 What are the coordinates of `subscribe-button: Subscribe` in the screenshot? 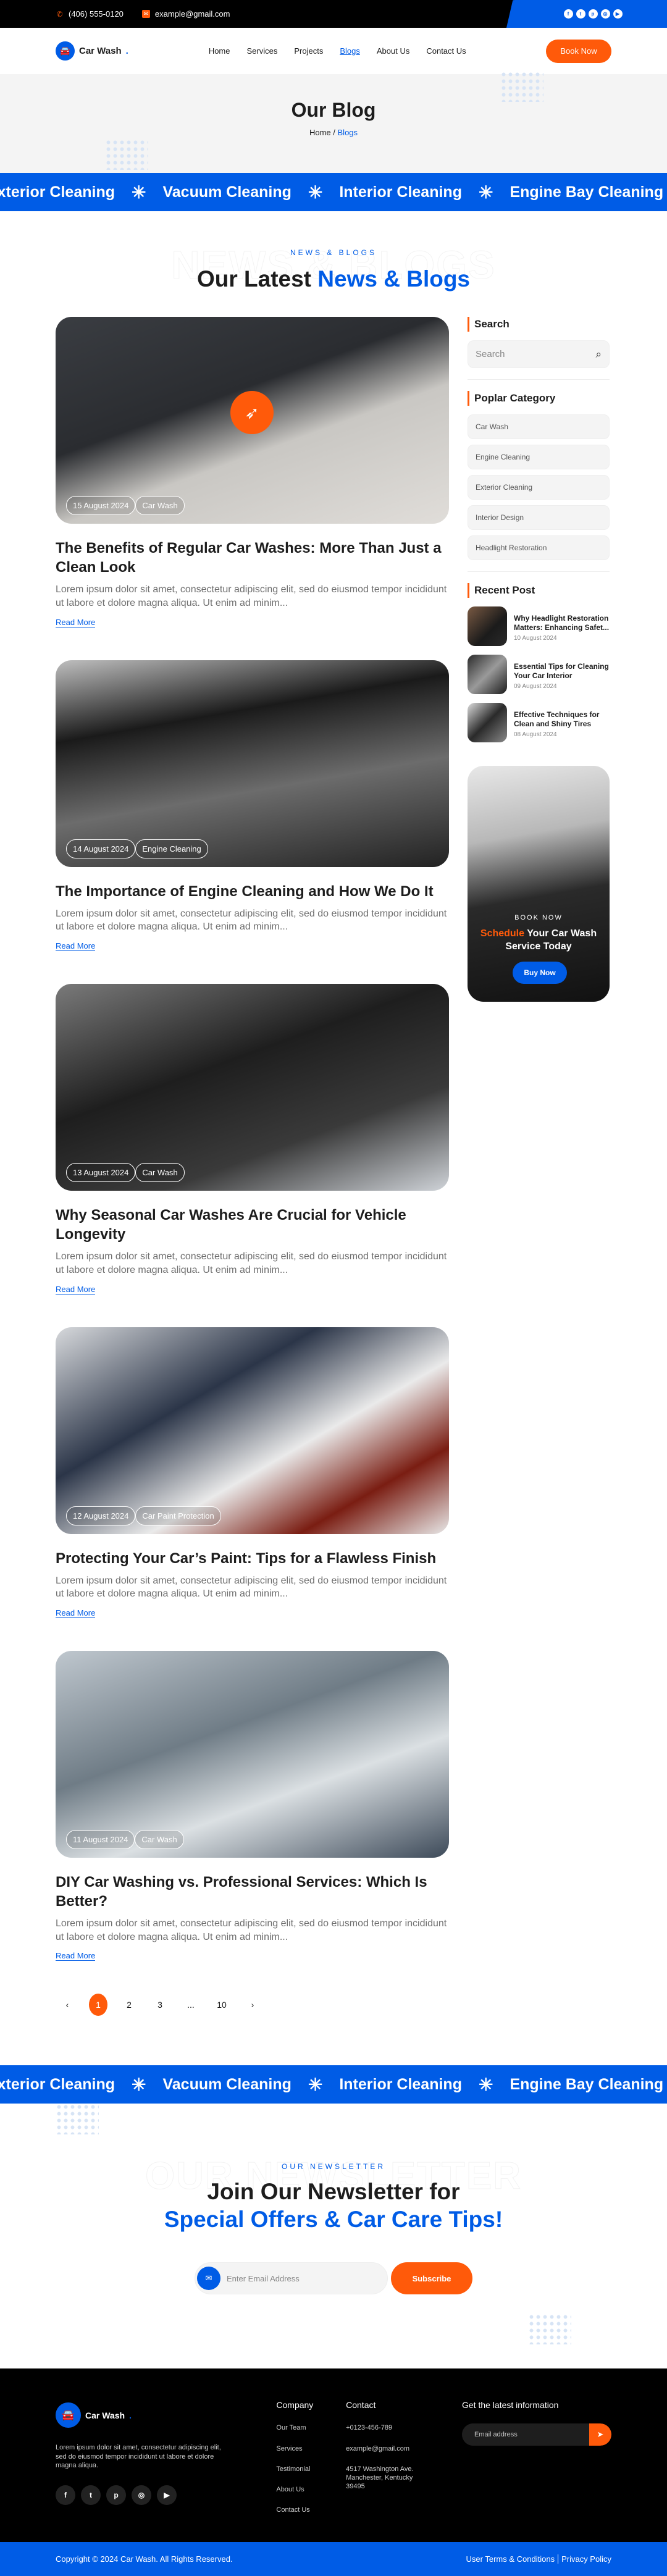 It's located at (431, 2278).